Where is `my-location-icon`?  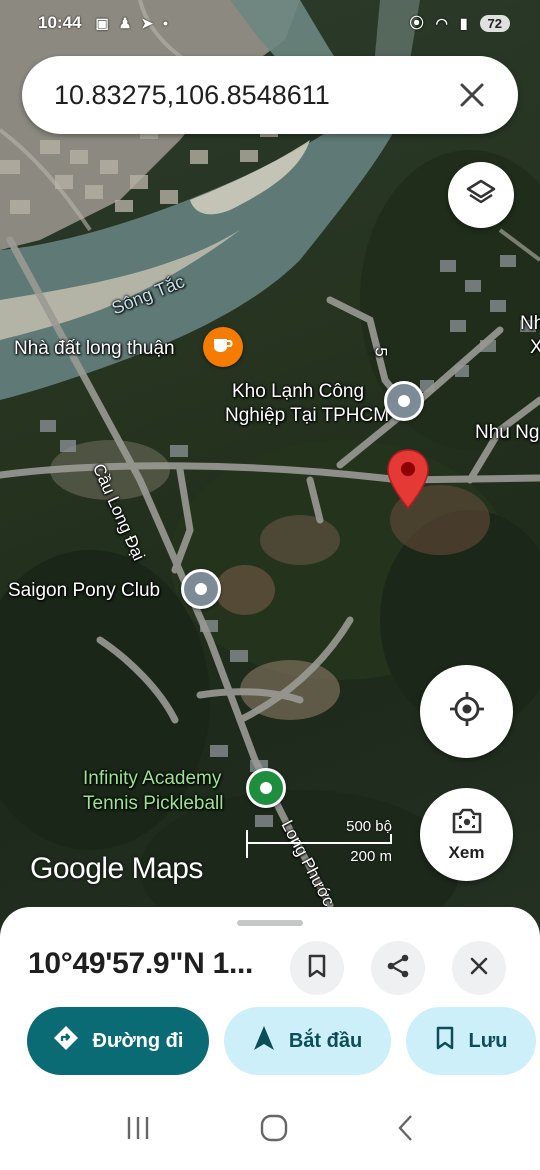 my-location-icon is located at coordinates (467, 711).